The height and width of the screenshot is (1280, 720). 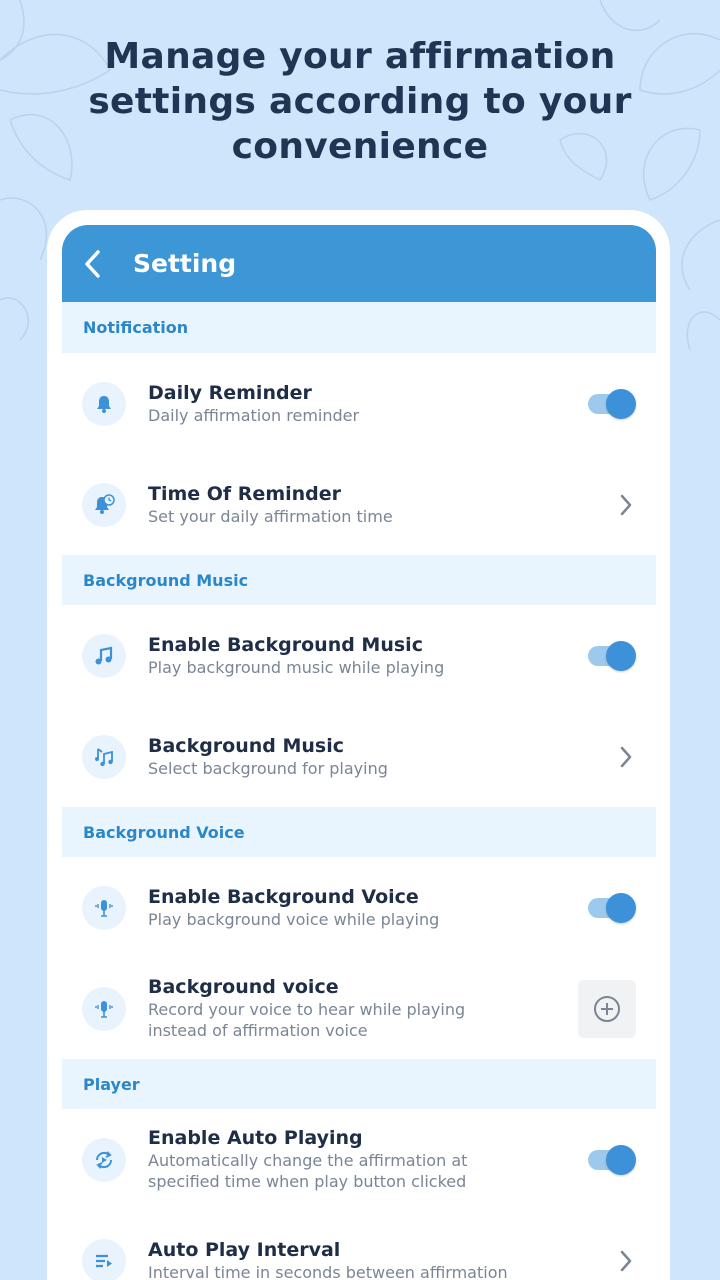 What do you see at coordinates (307, 1181) in the screenshot?
I see `row-subtitle-line2: specified time when play button clicked` at bounding box center [307, 1181].